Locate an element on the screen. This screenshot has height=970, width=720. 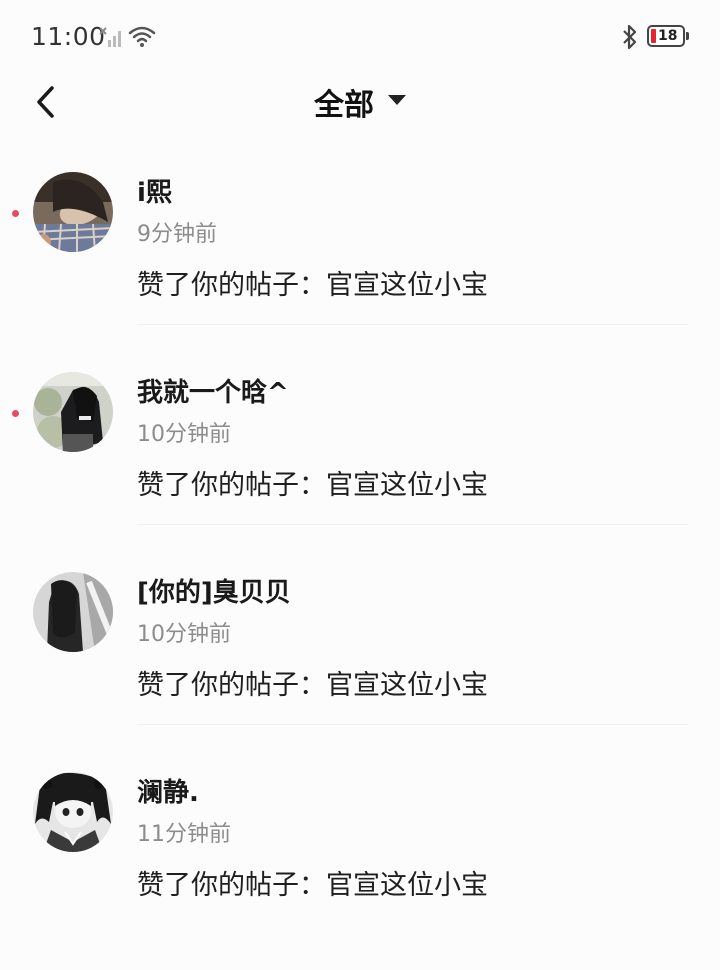
battery-icon: 18 is located at coordinates (666, 36).